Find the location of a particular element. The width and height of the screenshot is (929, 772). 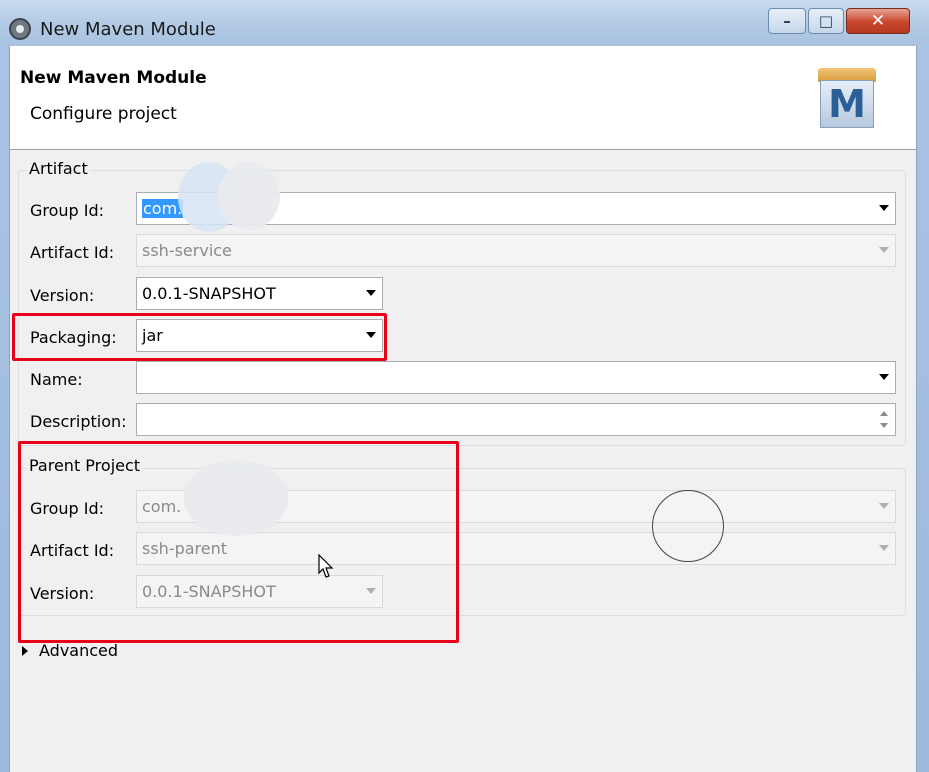

artifact-id-combo: ssh-service is located at coordinates (516, 250).